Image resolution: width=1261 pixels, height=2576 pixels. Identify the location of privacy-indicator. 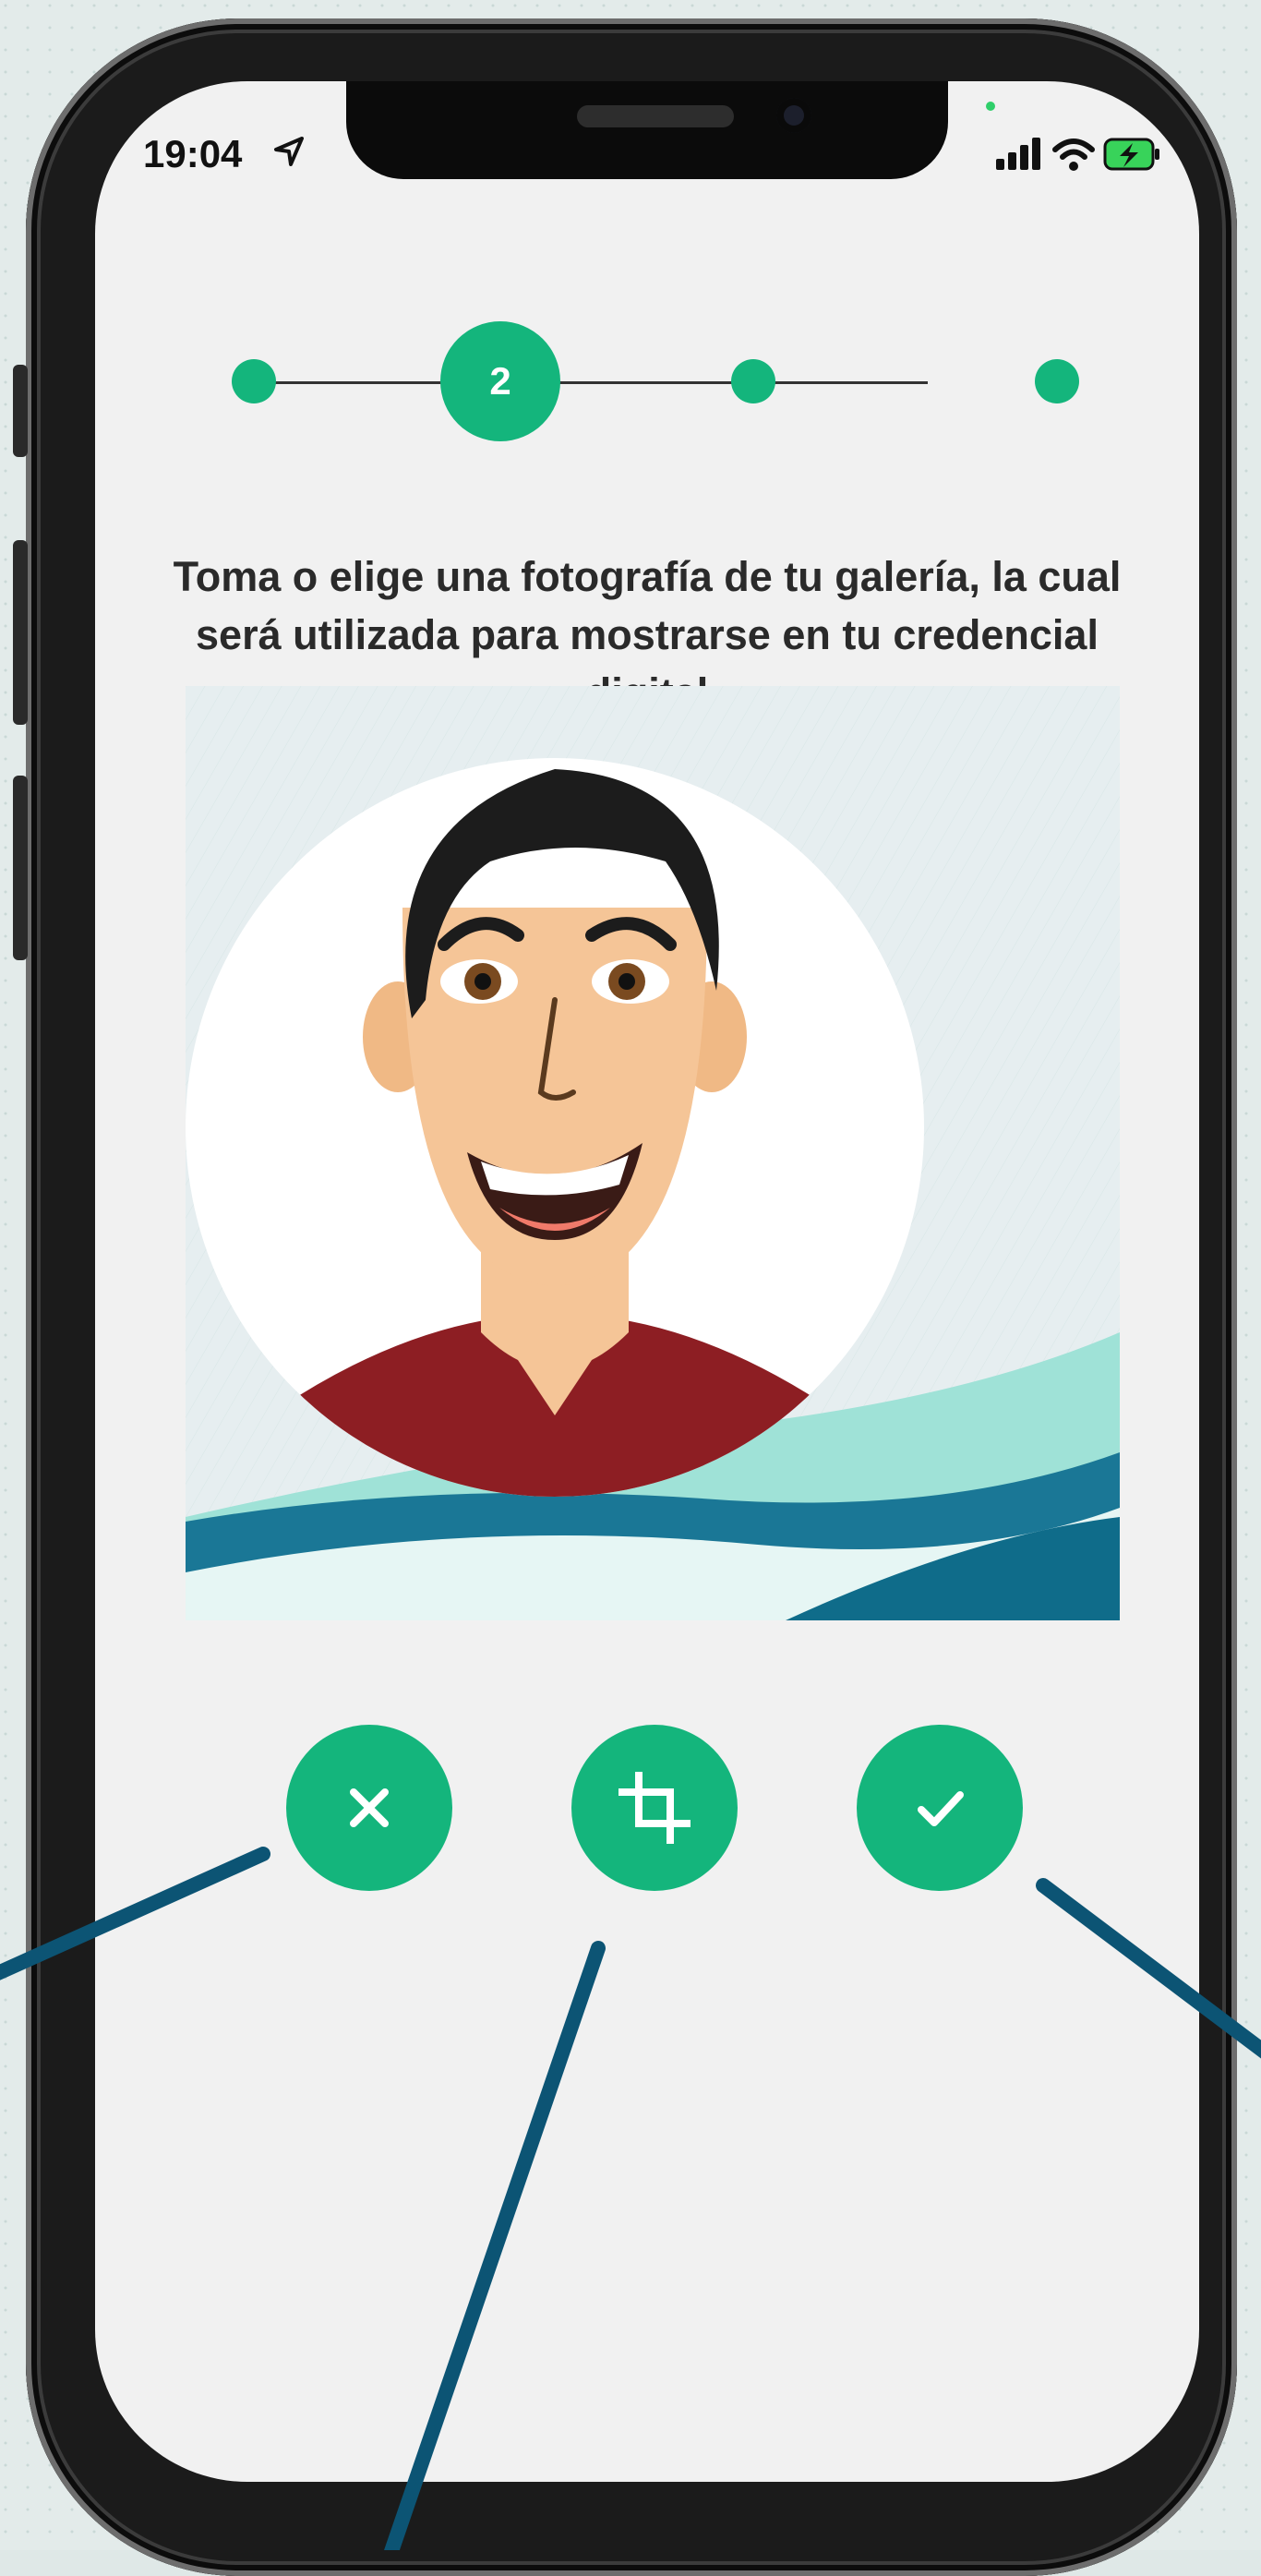
(990, 106).